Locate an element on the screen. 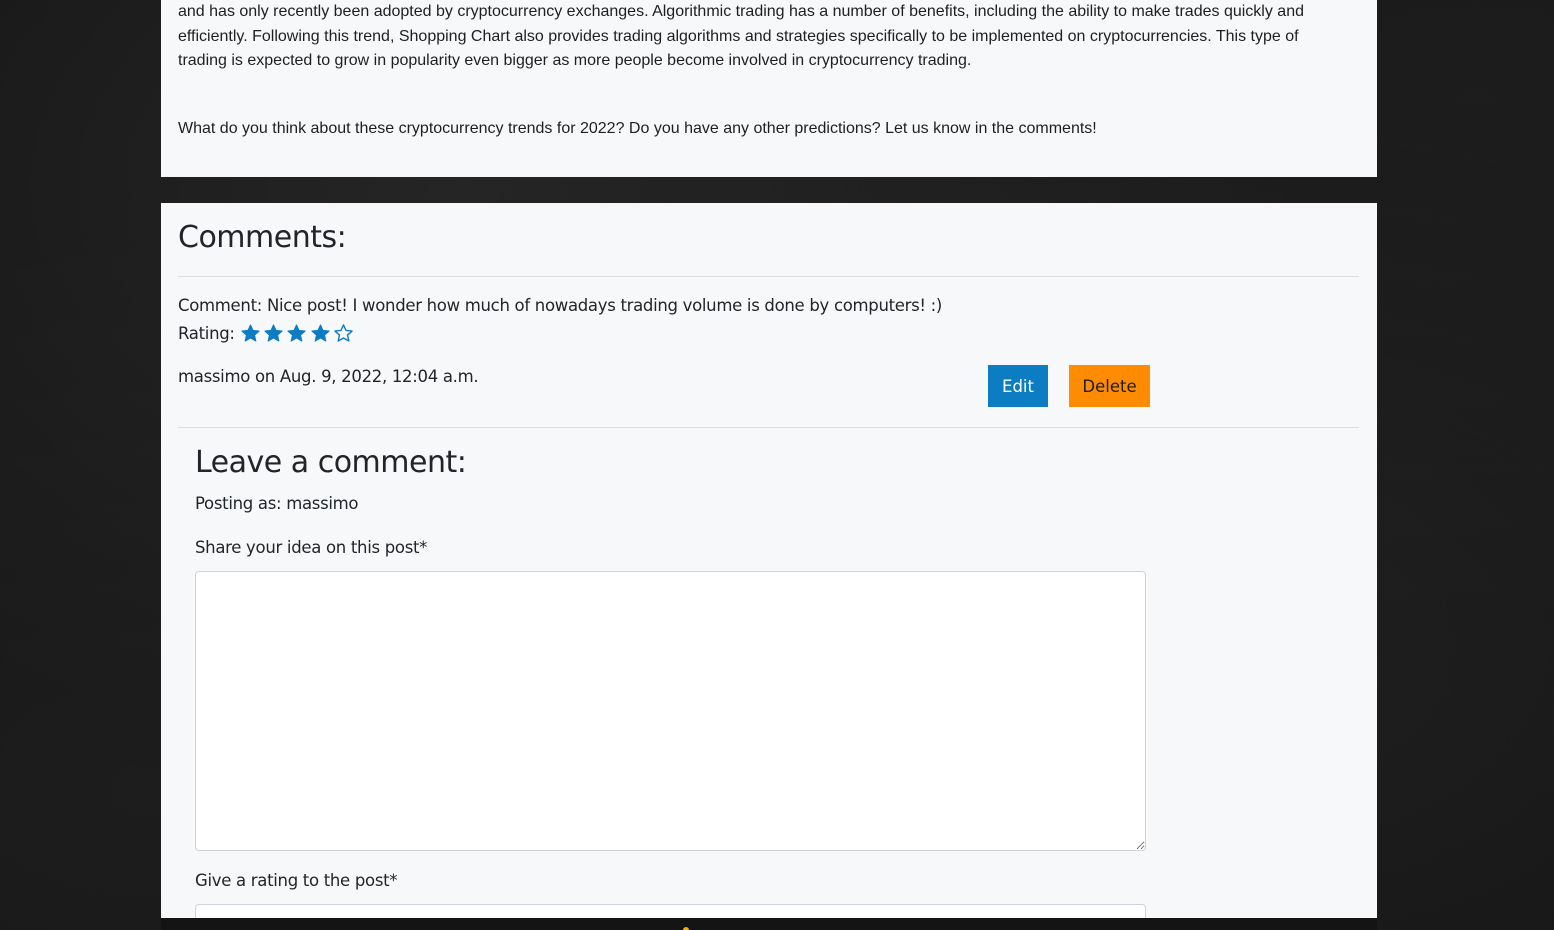 The width and height of the screenshot is (1554, 930). rating-label: Rating: is located at coordinates (206, 333).